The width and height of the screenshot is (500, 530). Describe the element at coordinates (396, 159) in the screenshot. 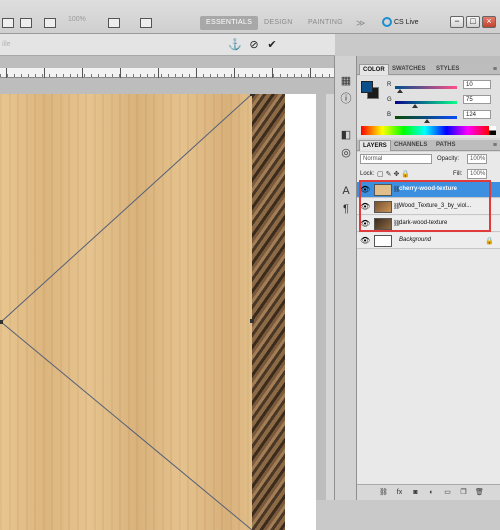

I see `blend-mode-select: Normal` at that location.